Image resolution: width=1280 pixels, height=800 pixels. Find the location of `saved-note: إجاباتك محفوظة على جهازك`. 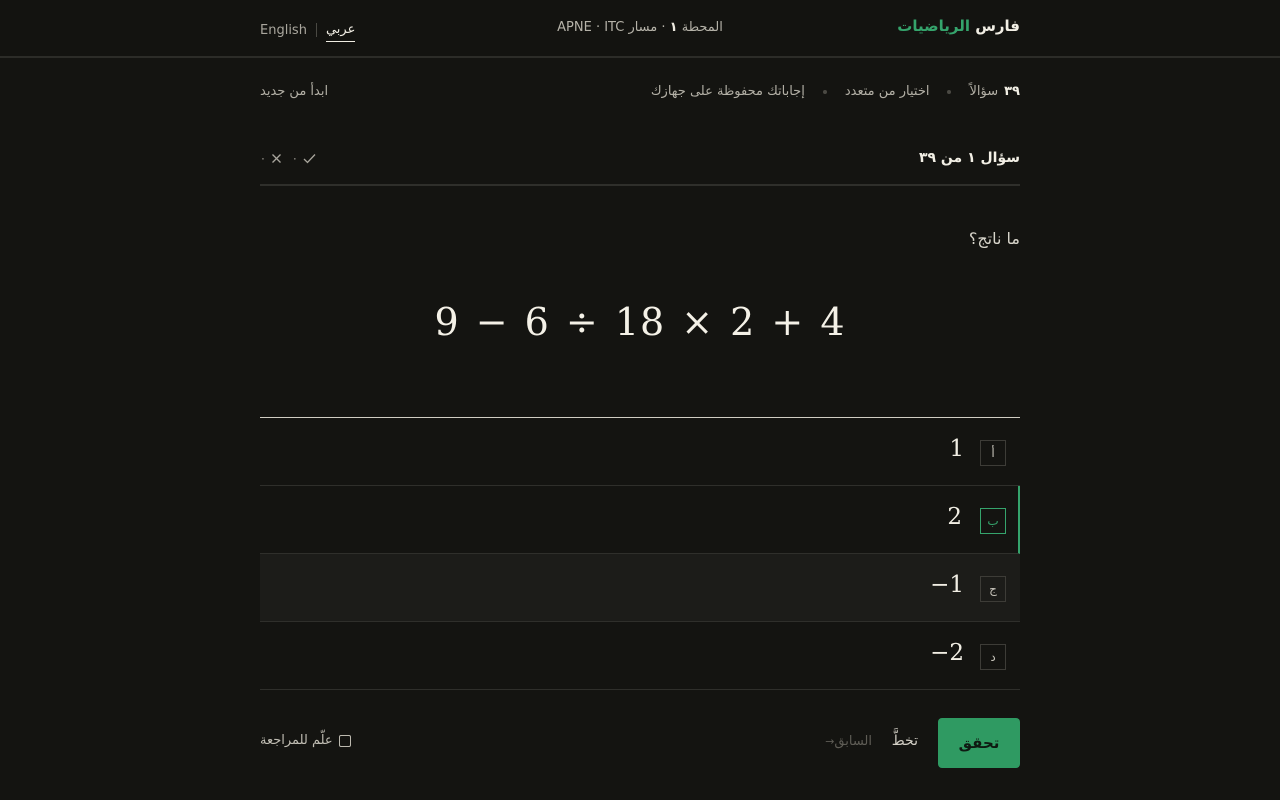

saved-note: إجاباتك محفوظة على جهازك is located at coordinates (727, 91).